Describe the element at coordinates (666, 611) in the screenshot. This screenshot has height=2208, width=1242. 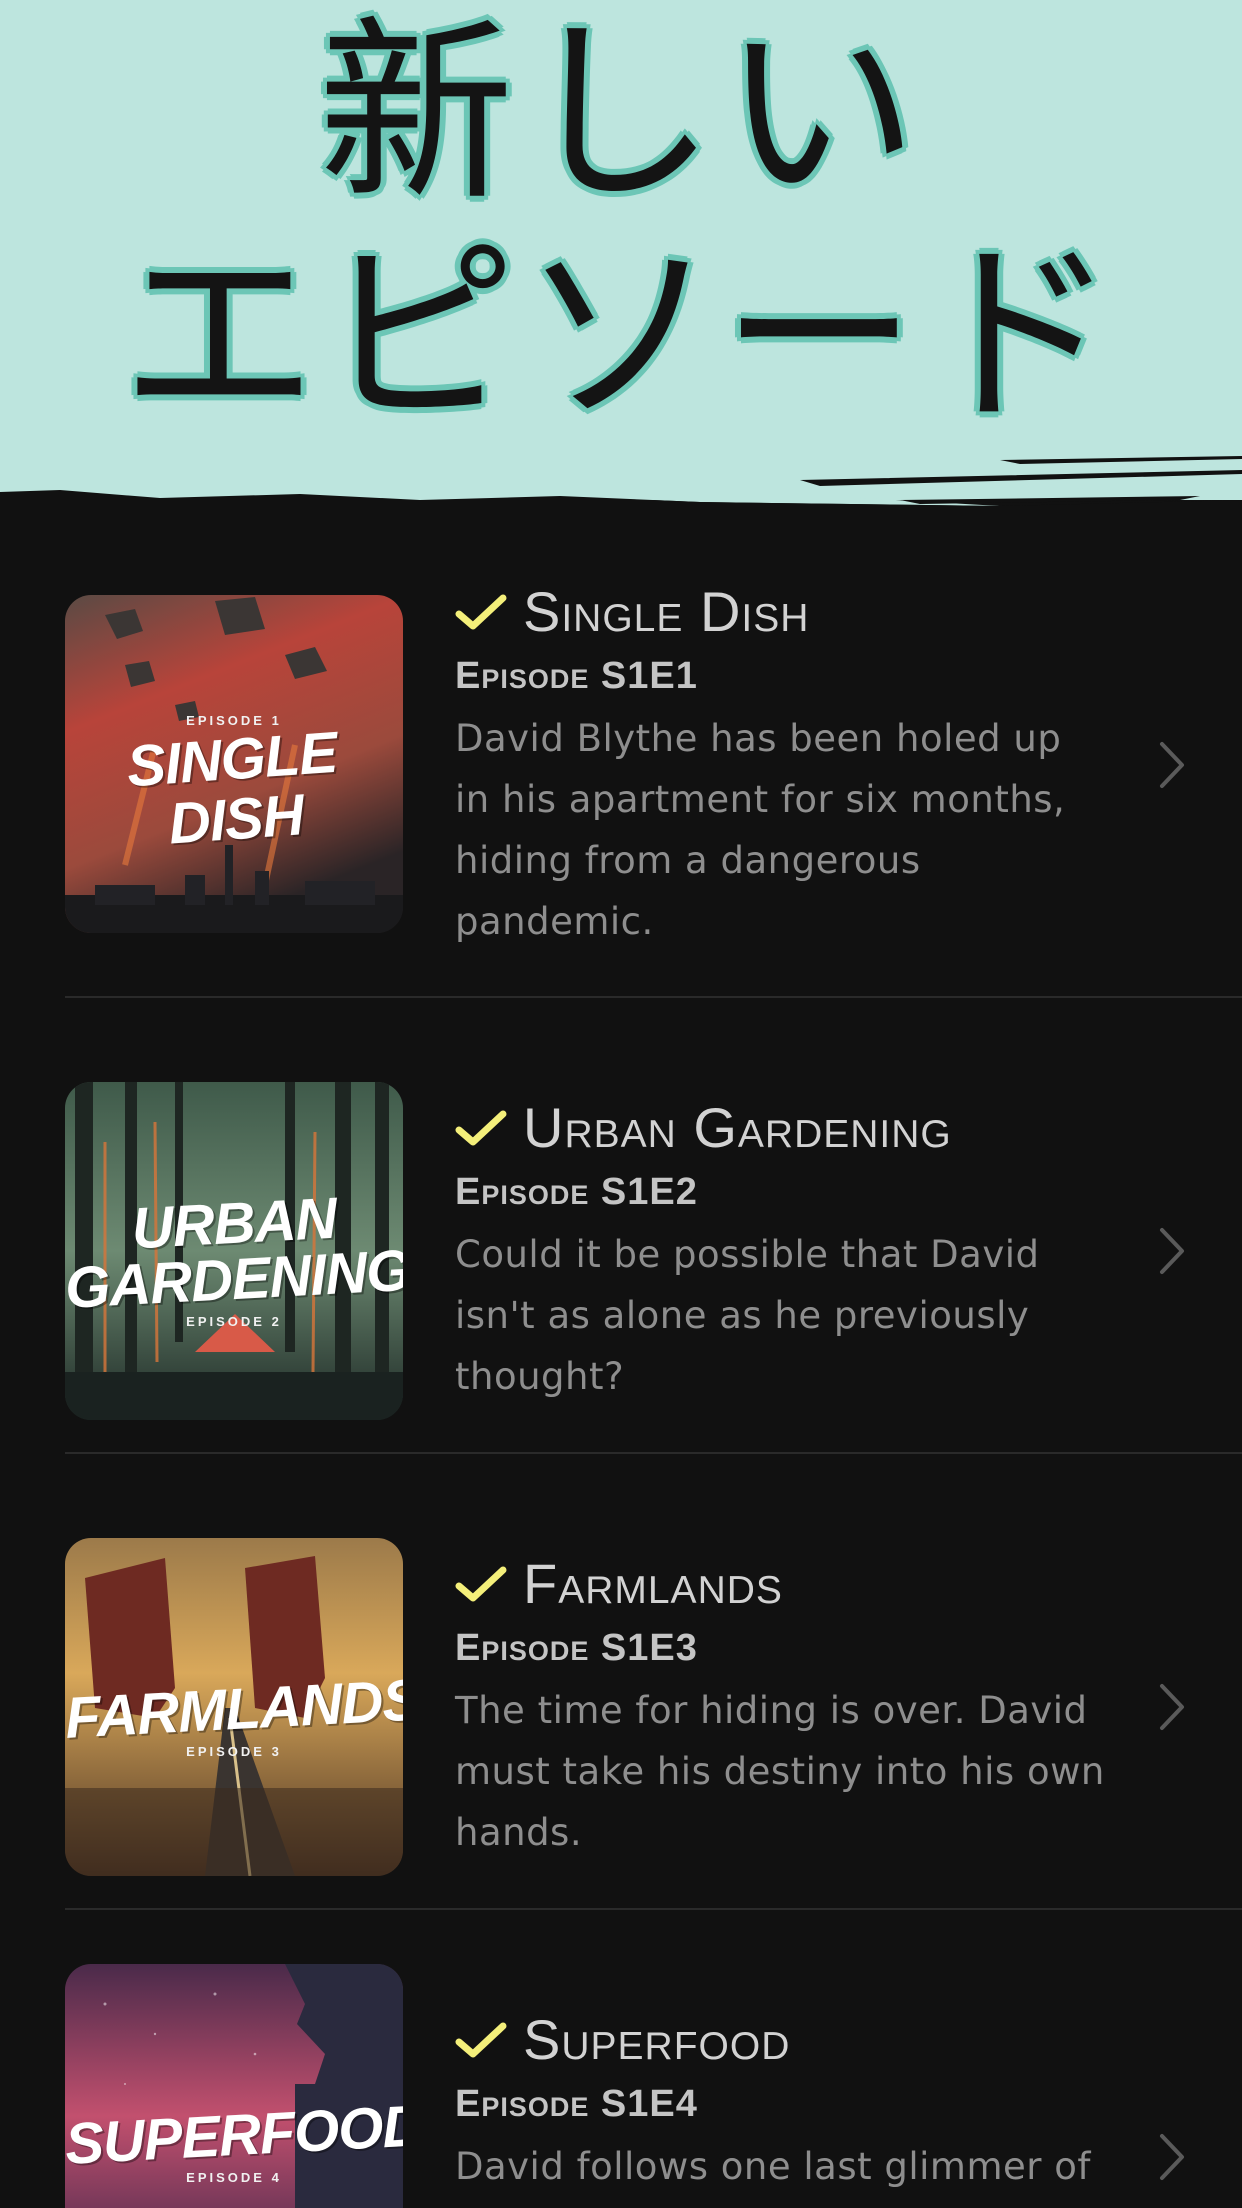
I see `episode-title: Single Dish` at that location.